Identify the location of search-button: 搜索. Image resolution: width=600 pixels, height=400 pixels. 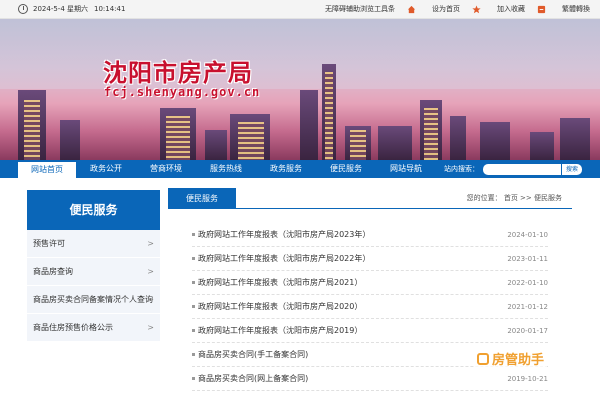
(571, 169).